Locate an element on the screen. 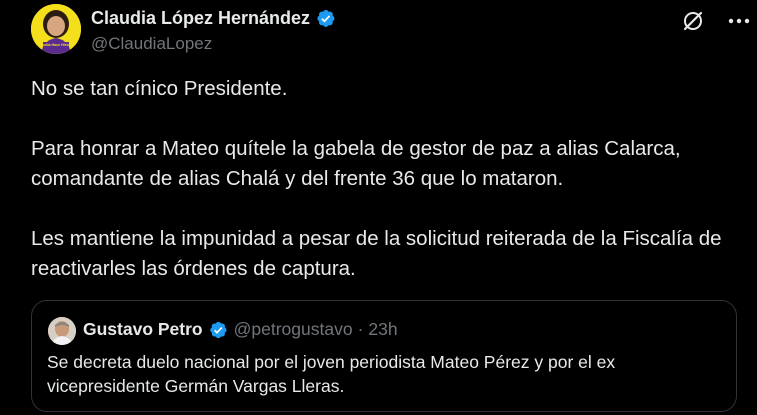 The width and height of the screenshot is (757, 415). author-avatar: Claudia Hace Historia is located at coordinates (56, 29).